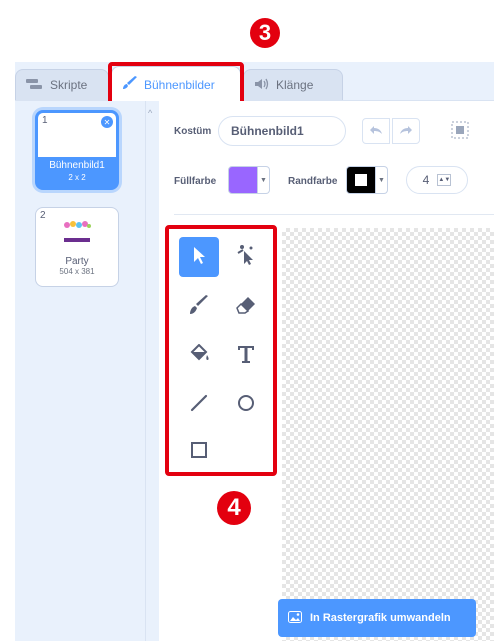  What do you see at coordinates (150, 113) in the screenshot?
I see `scroll-up-icon: ^` at bounding box center [150, 113].